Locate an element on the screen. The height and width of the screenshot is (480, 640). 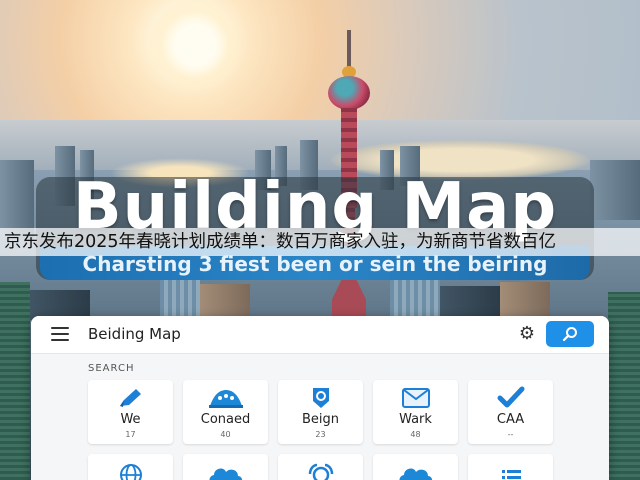
search-button is located at coordinates (570, 334).